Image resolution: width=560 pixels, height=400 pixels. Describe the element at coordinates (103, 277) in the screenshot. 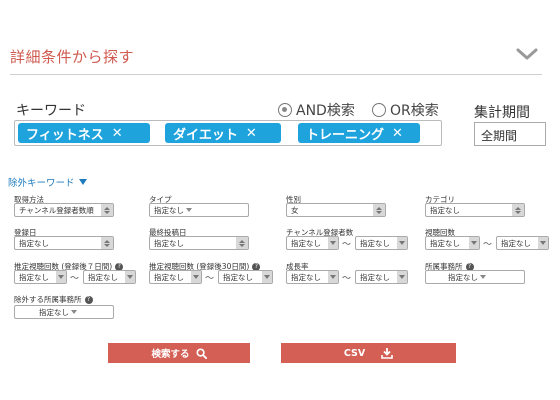

I see `est-views-7-to-value: 指定なし` at that location.